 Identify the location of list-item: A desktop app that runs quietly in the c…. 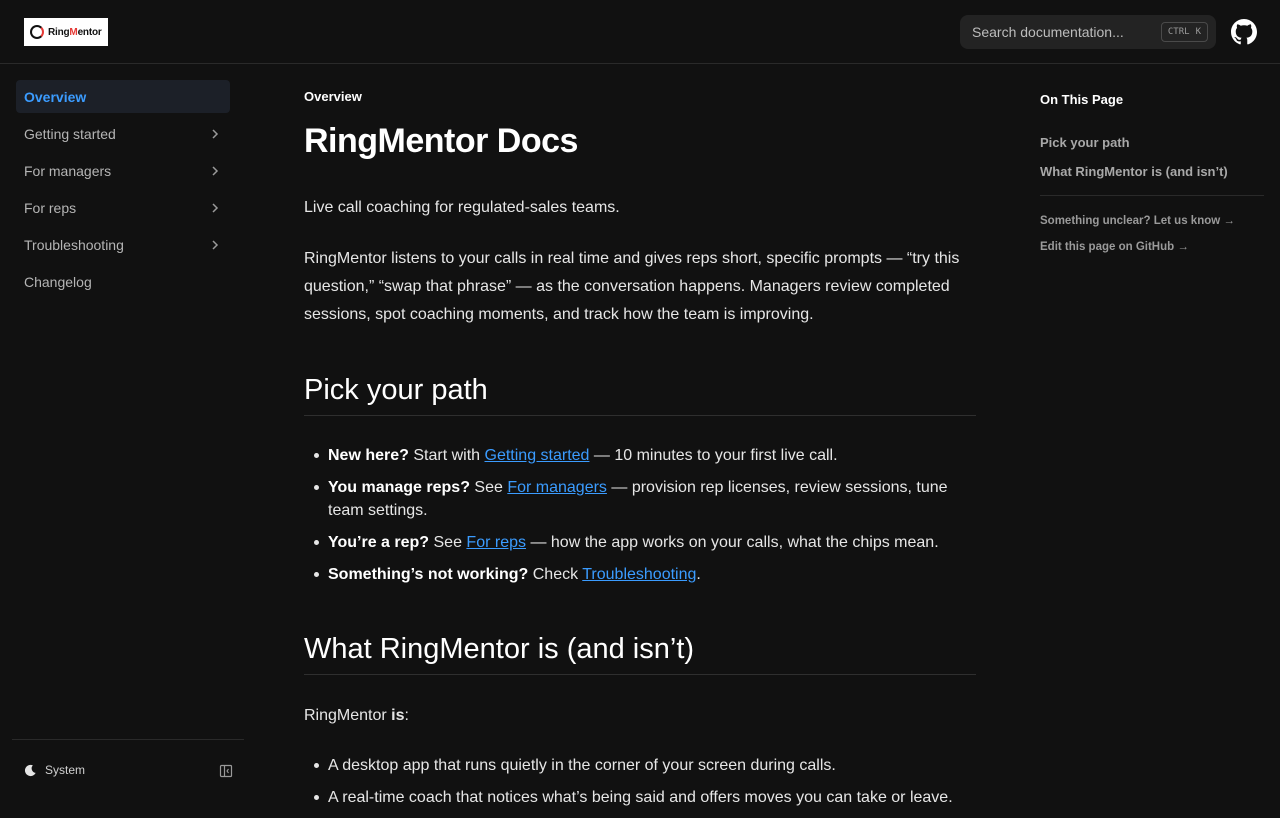
(640, 765).